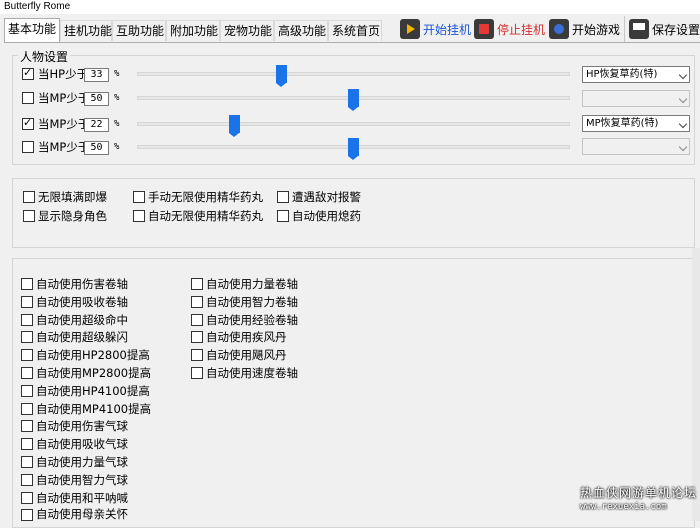 This screenshot has width=700, height=528. Describe the element at coordinates (94, 373) in the screenshot. I see `auto-item-label: 自动使用MP2800提高` at that location.